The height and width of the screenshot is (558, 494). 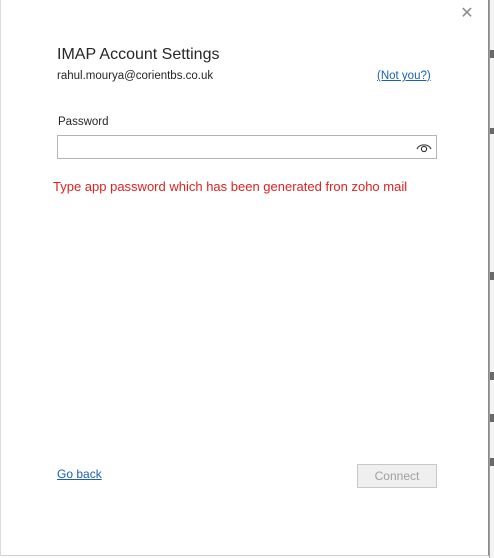 What do you see at coordinates (79, 474) in the screenshot?
I see `go-back-link: Go back` at bounding box center [79, 474].